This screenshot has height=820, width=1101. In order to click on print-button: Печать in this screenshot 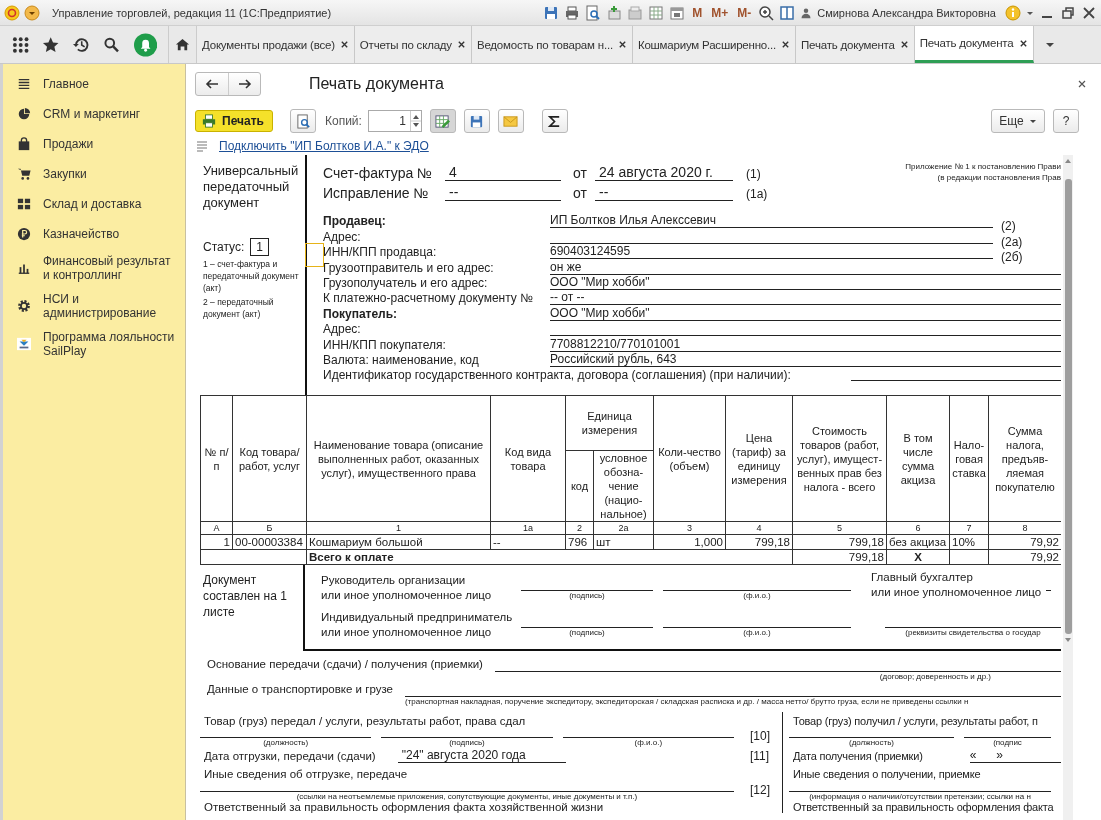, I will do `click(234, 121)`.